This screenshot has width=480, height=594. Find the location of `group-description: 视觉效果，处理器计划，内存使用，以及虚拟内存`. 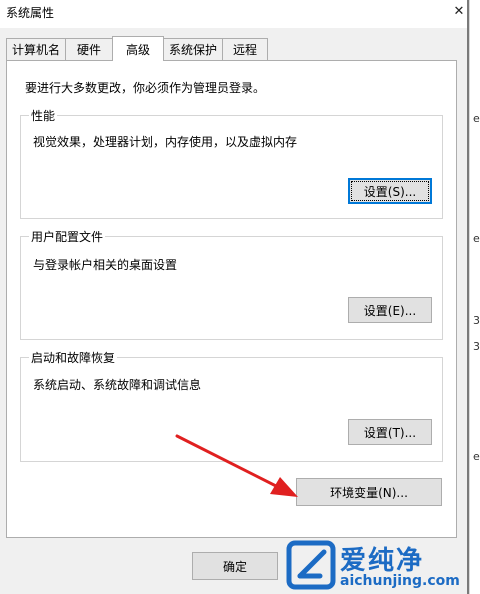

group-description: 视觉效果，处理器计划，内存使用，以及虚拟内存 is located at coordinates (165, 142).